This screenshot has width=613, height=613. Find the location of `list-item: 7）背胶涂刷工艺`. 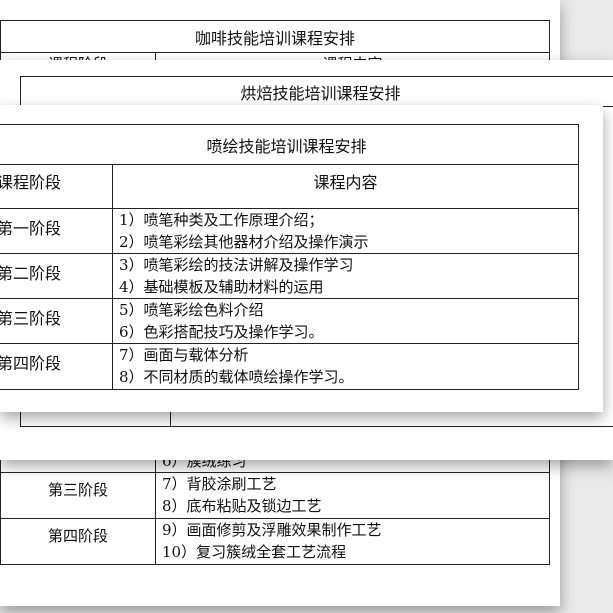

list-item: 7）背胶涂刷工艺 is located at coordinates (219, 484).